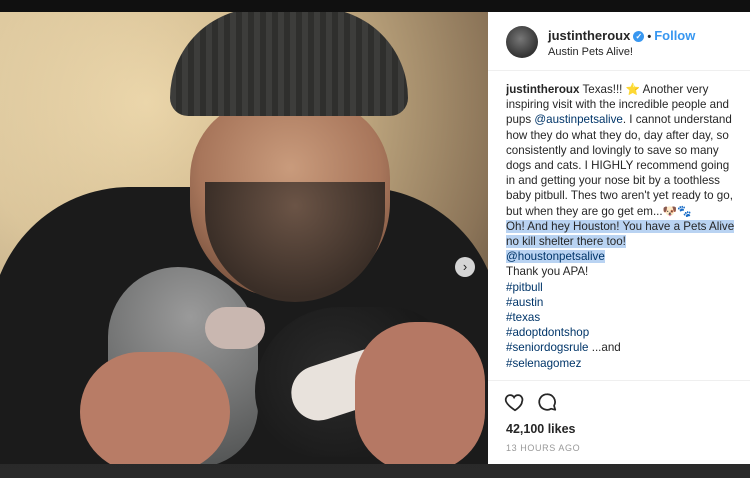 The height and width of the screenshot is (478, 750). What do you see at coordinates (623, 287) in the screenshot?
I see `hashtag-link: #pitbull` at bounding box center [623, 287].